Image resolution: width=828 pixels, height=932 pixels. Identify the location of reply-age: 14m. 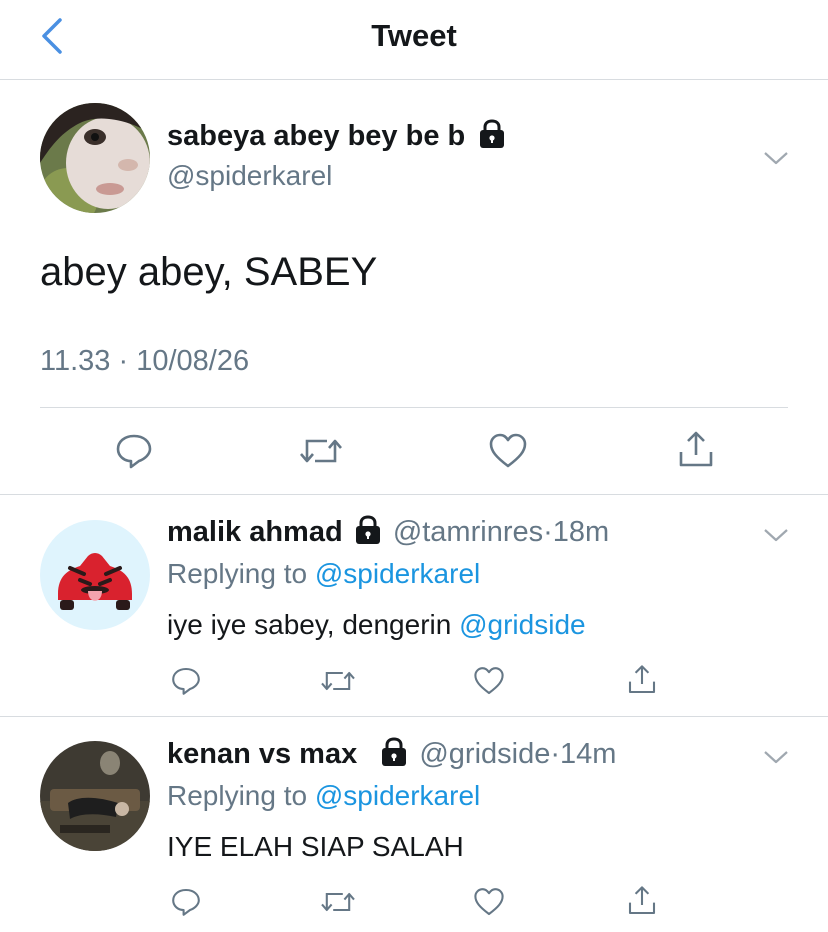
(588, 754).